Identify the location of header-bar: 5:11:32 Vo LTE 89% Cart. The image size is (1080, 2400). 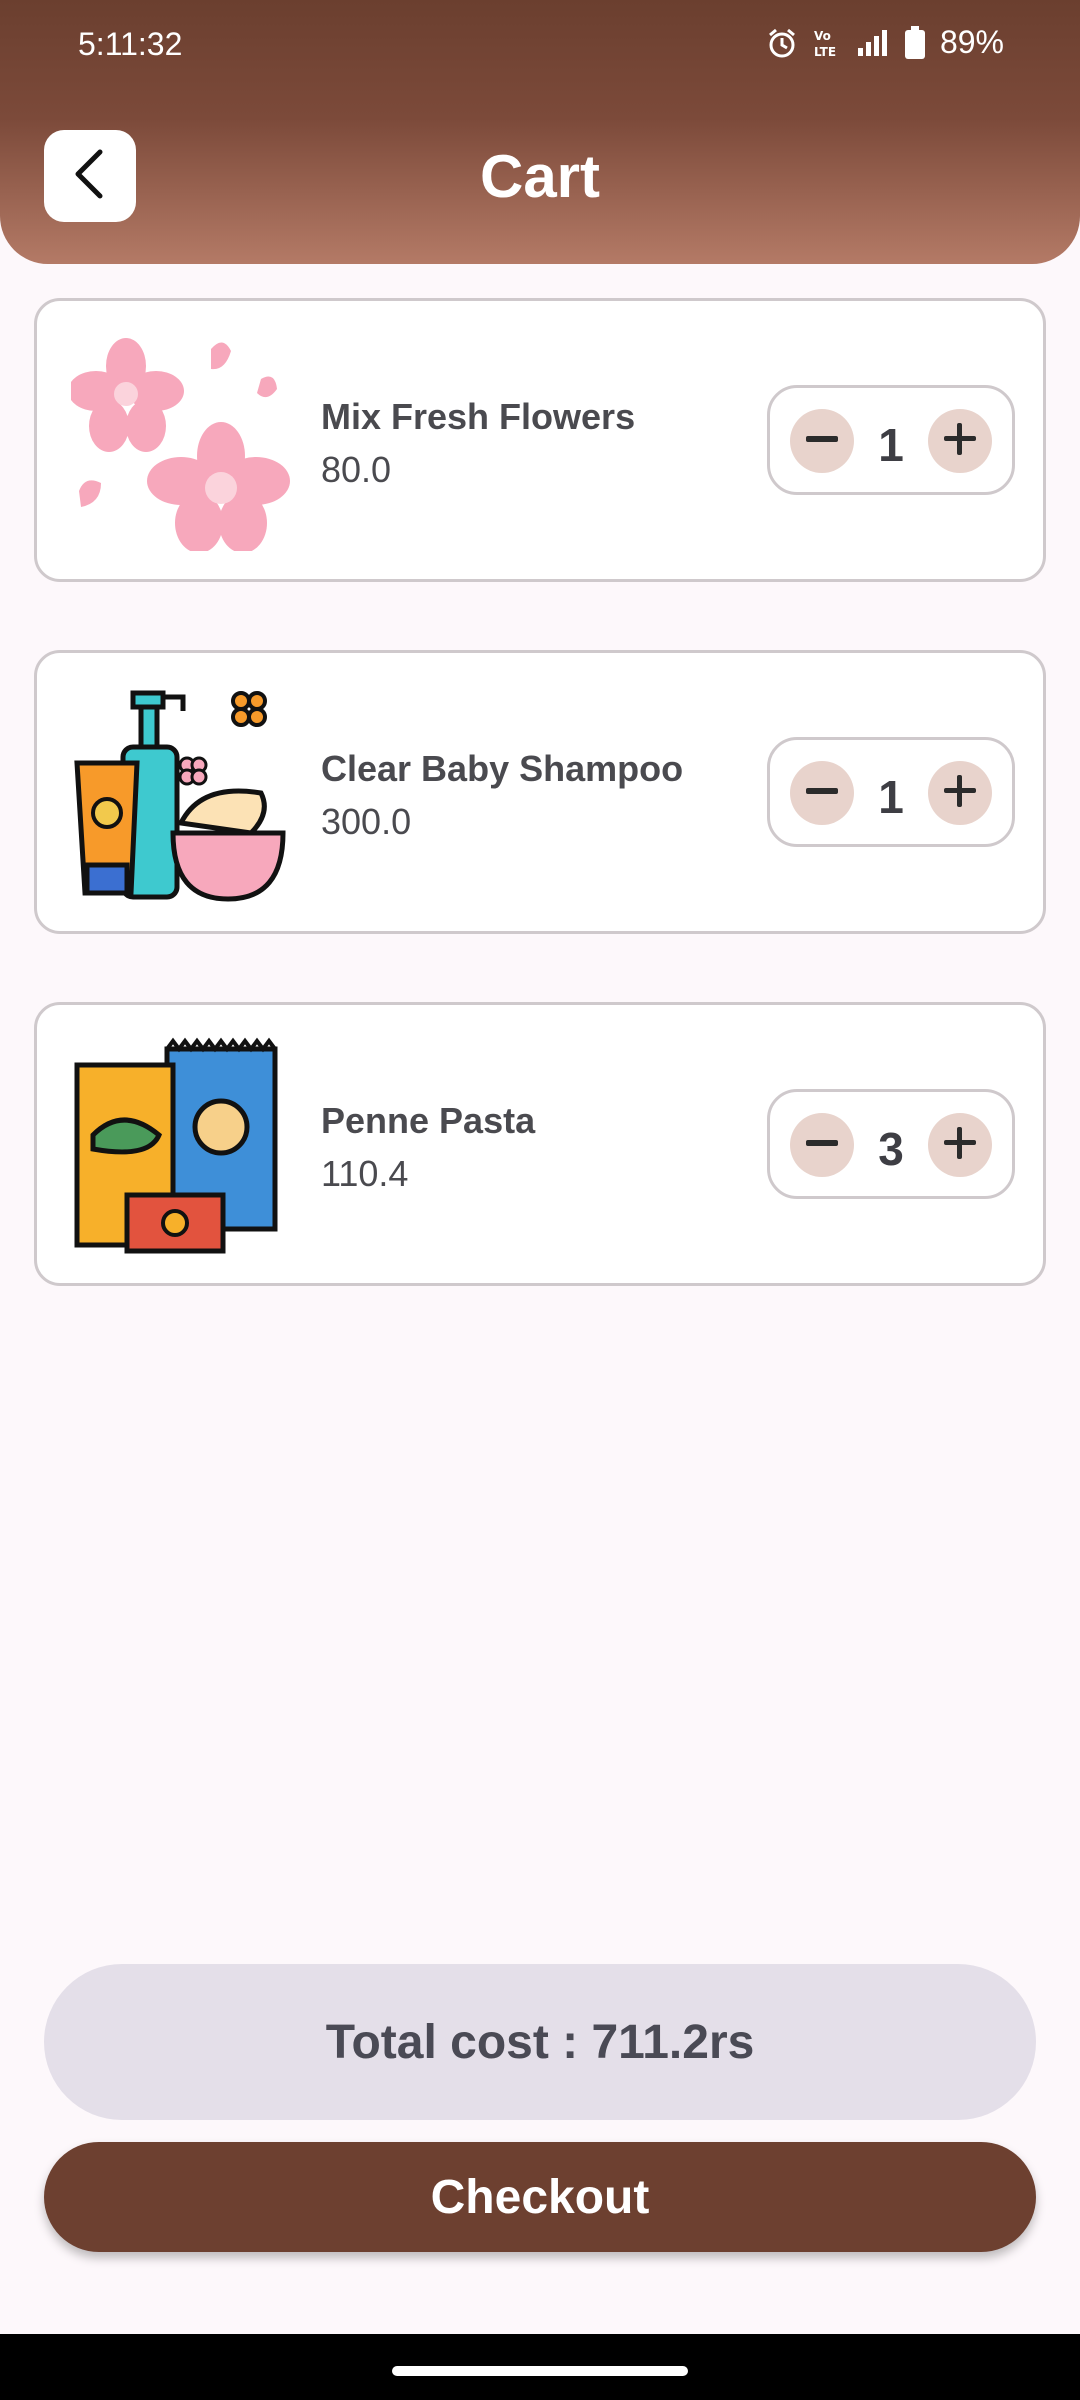
(540, 132).